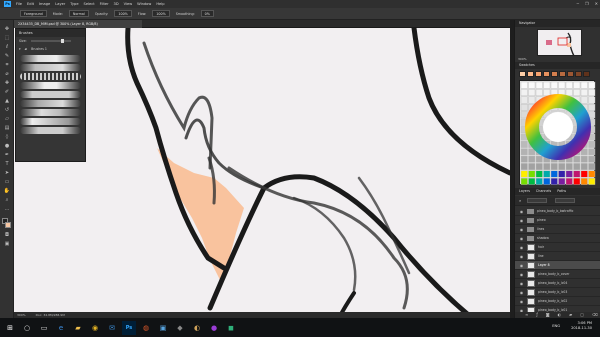 The height and width of the screenshot is (337, 600). What do you see at coordinates (557, 220) in the screenshot?
I see `layer-group: ◉ pineo` at bounding box center [557, 220].